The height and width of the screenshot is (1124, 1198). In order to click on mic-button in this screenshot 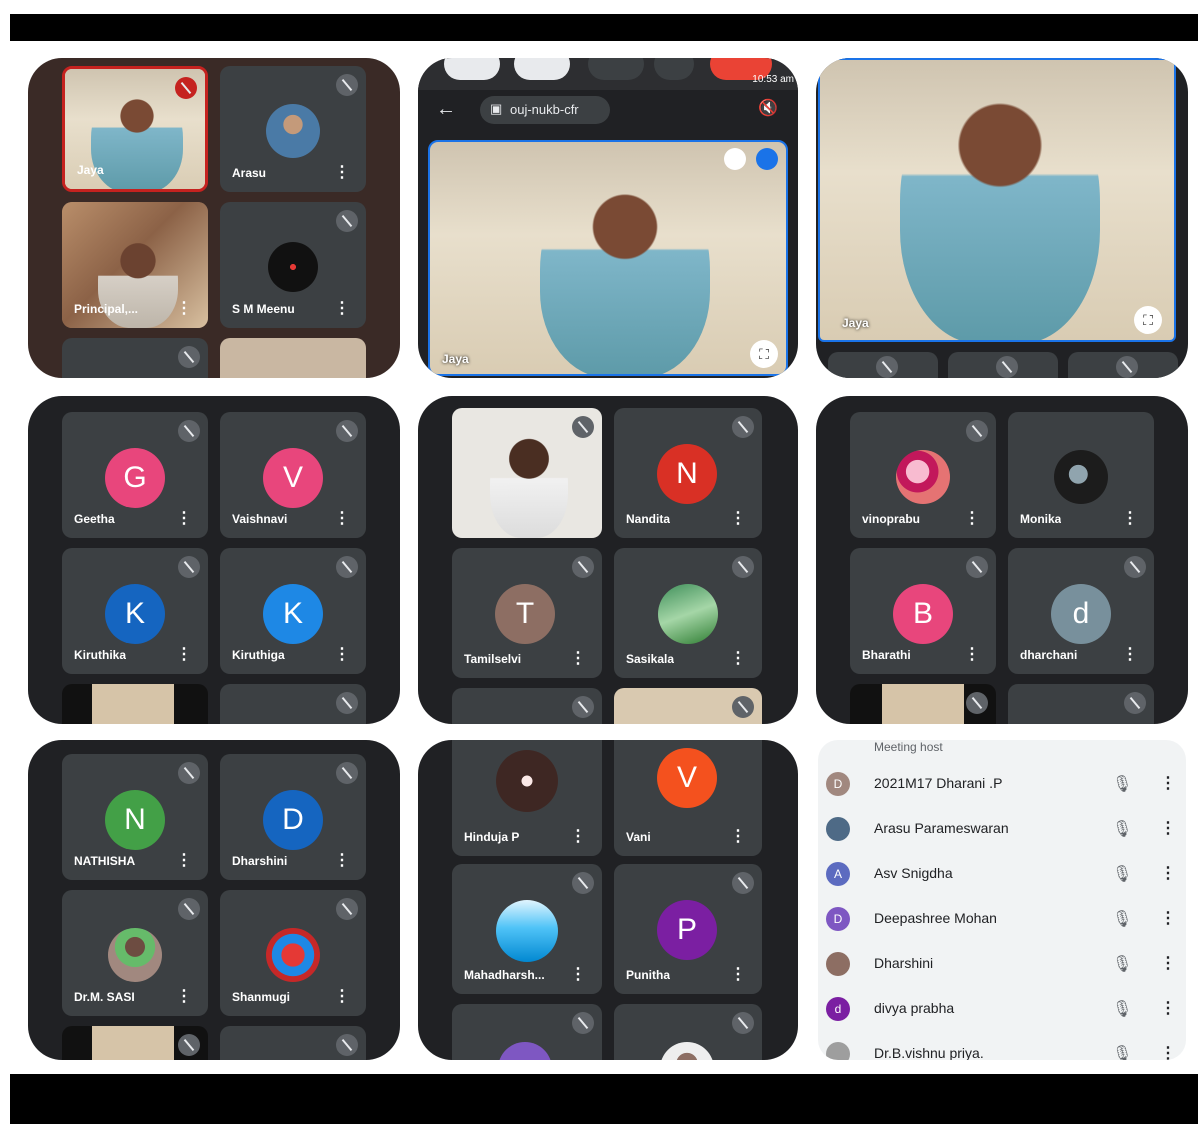, I will do `click(542, 69)`.